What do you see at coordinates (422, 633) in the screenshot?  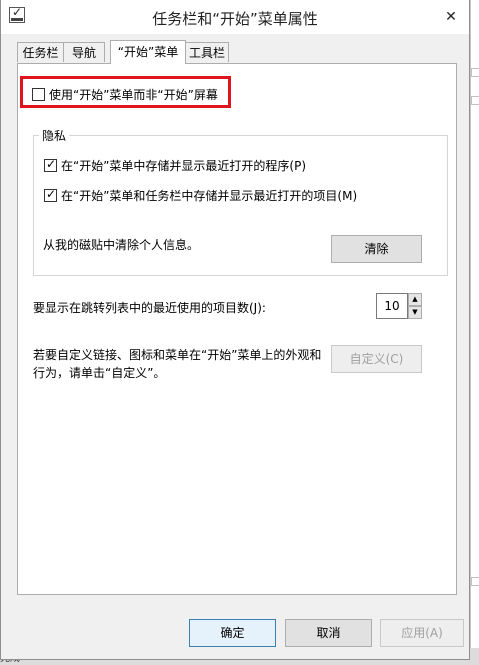 I see `apply-button: 应用(A)` at bounding box center [422, 633].